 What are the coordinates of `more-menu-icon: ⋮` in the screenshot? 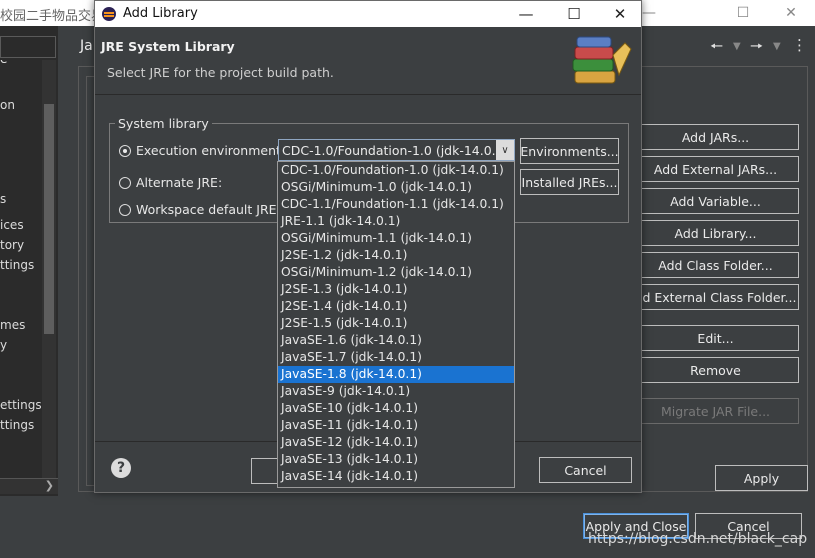 It's located at (799, 45).